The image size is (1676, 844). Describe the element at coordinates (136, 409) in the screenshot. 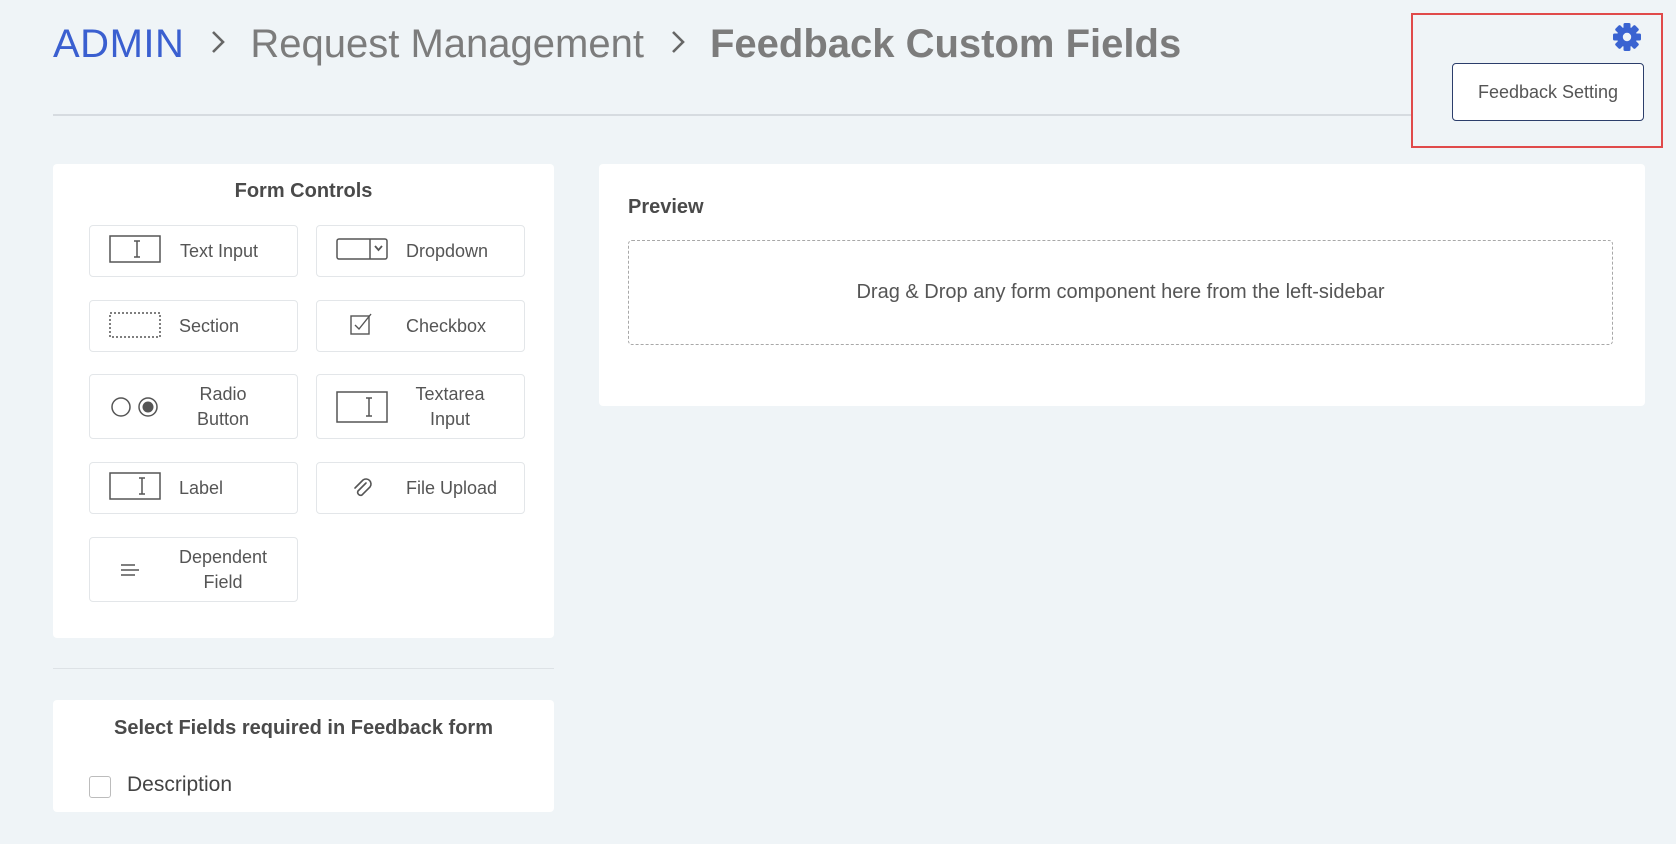

I see `radio-button-icon` at that location.